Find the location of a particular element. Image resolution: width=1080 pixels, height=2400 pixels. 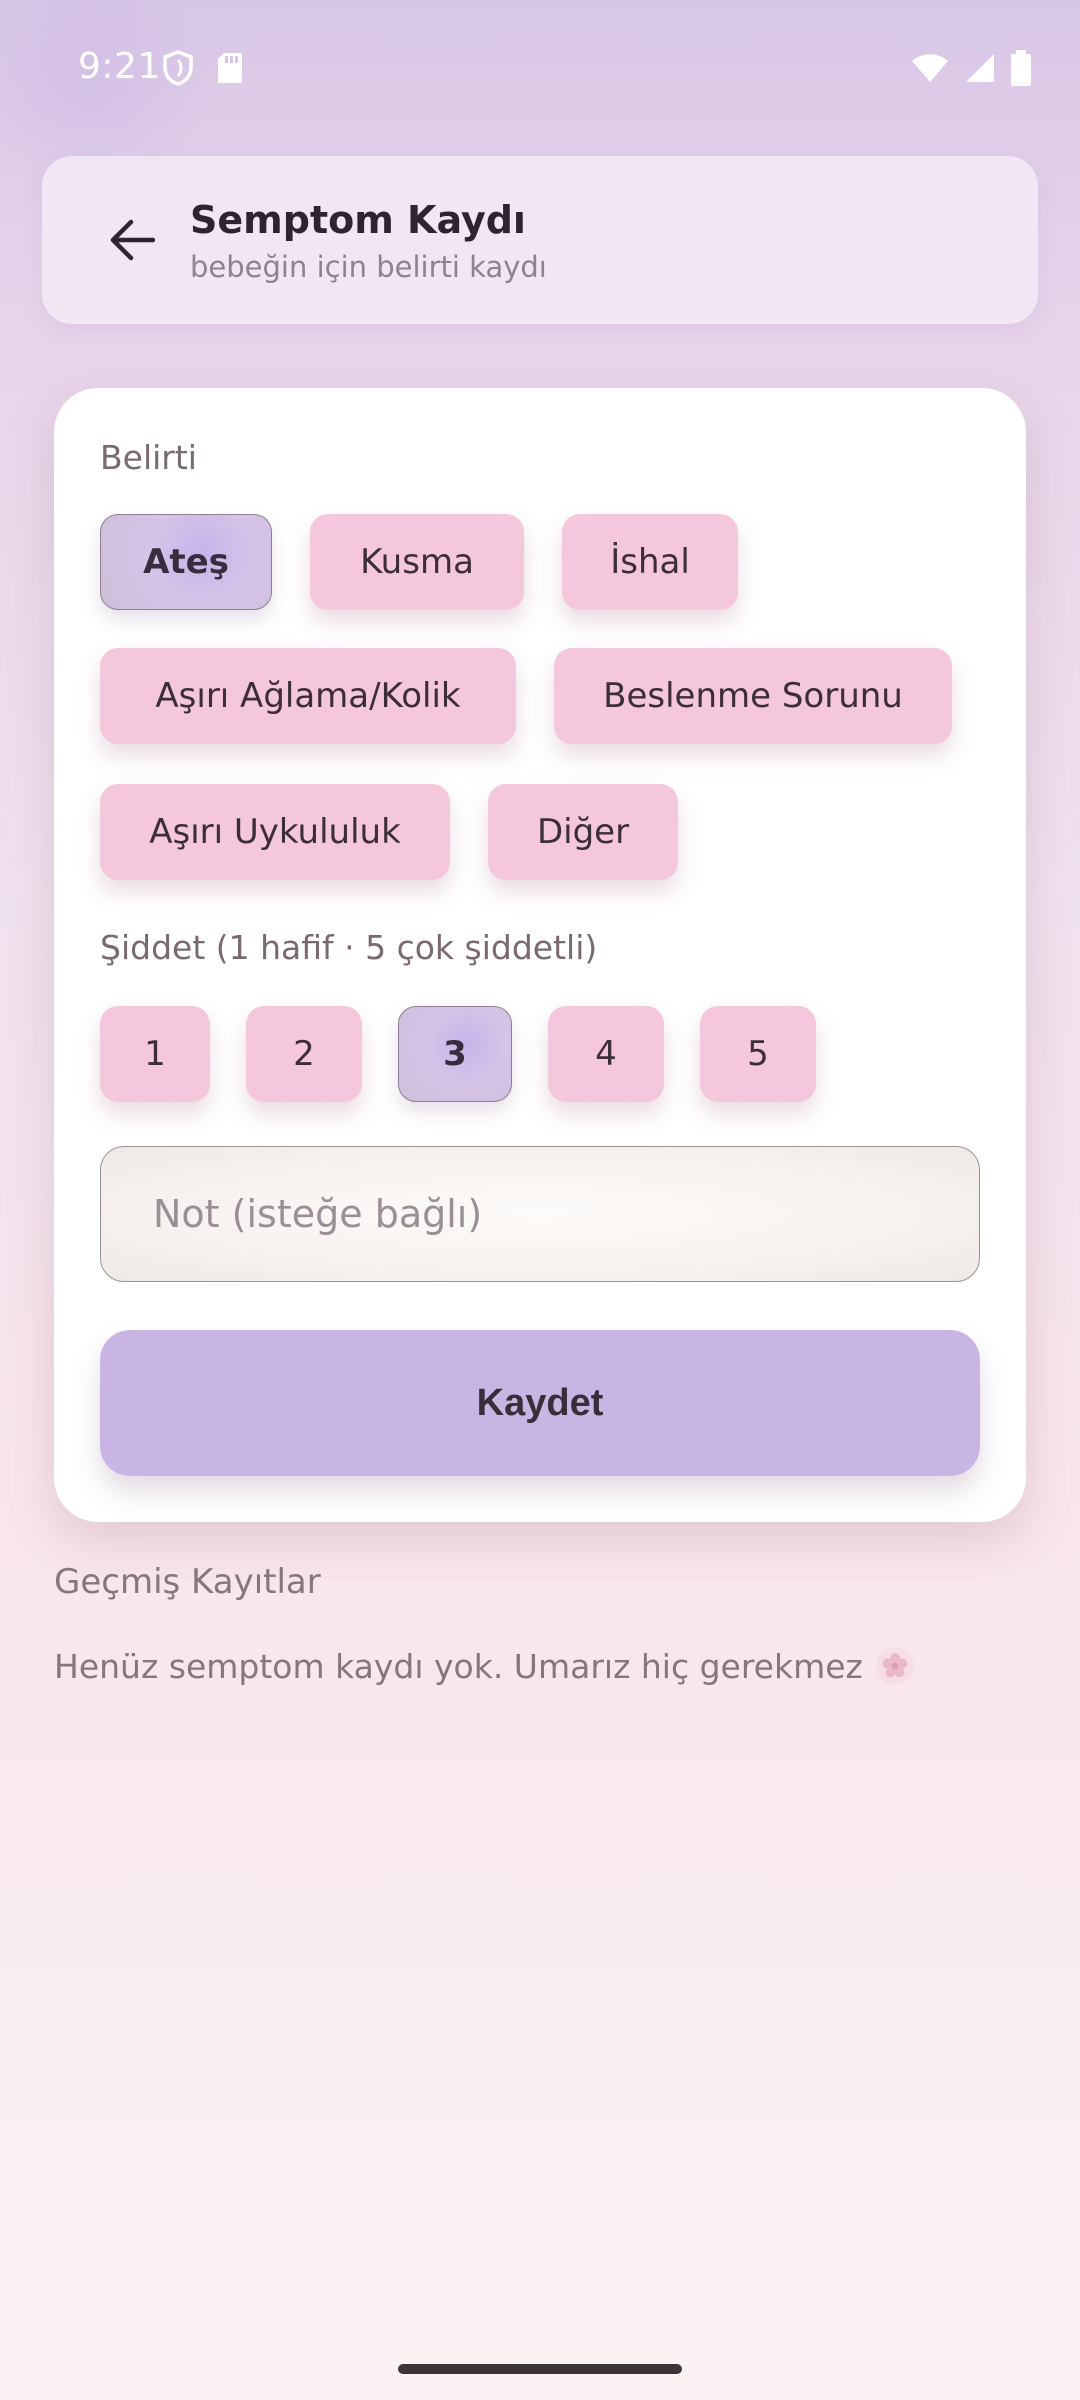

symptom-chip-ates: Ateş is located at coordinates (186, 562).